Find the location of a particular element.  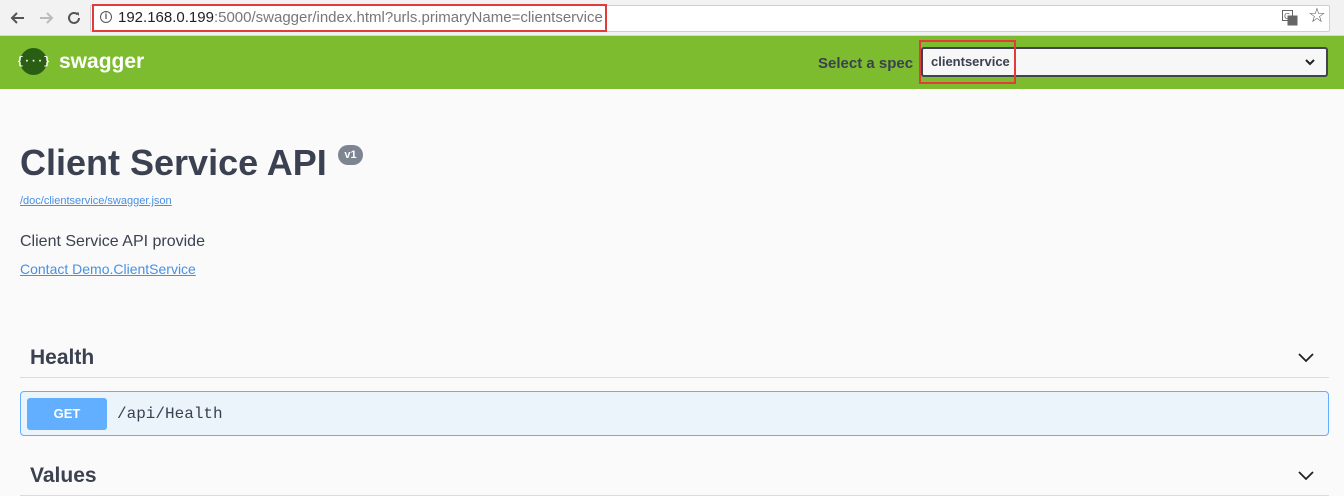

api-title: Client Service API is located at coordinates (173, 162).